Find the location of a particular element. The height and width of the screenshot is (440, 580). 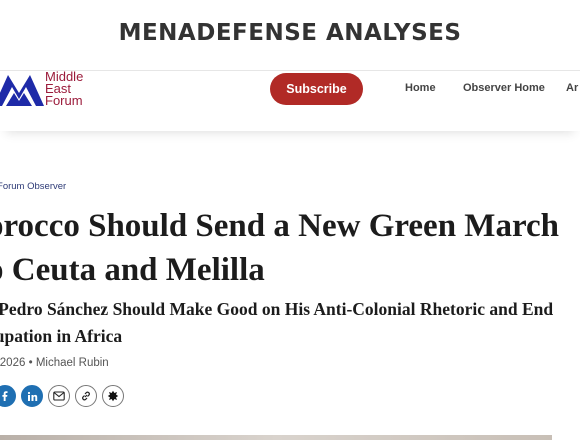

copy-link-button is located at coordinates (86, 396).